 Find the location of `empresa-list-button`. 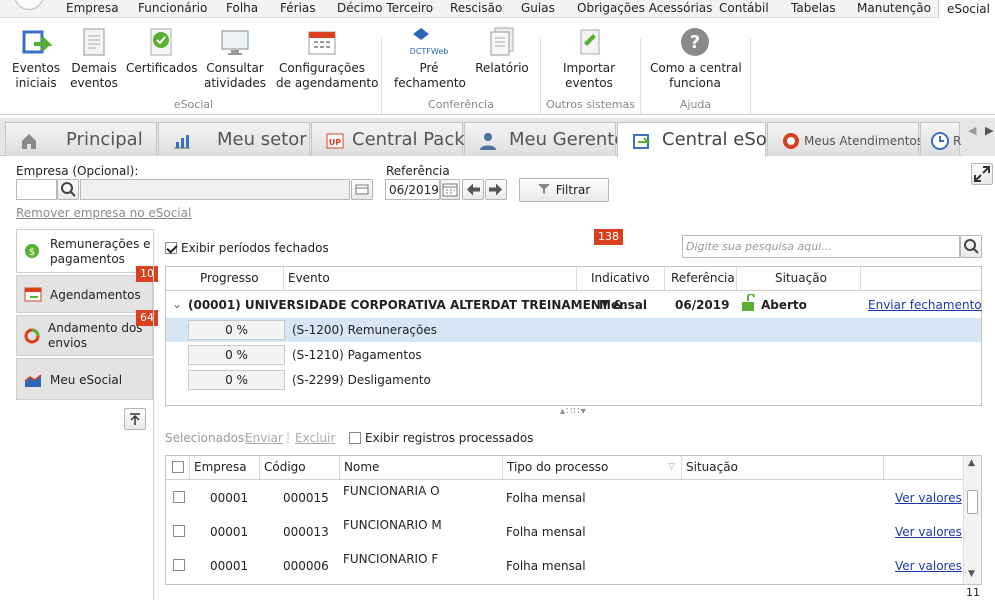

empresa-list-button is located at coordinates (362, 189).